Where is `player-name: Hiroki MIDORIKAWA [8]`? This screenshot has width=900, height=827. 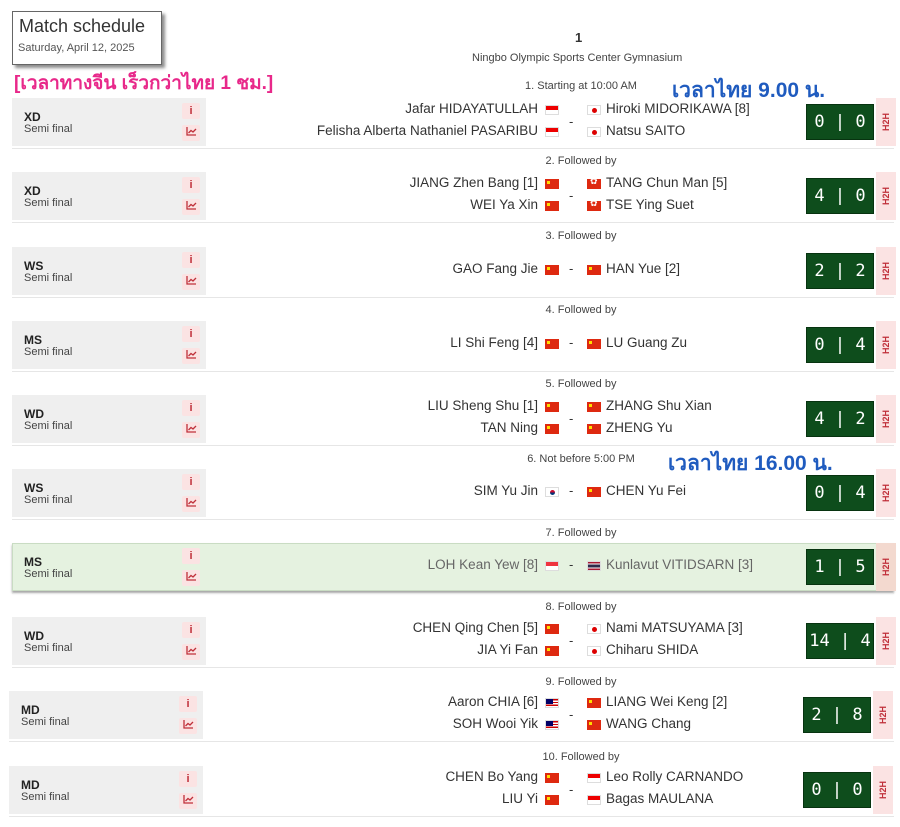
player-name: Hiroki MIDORIKAWA [8] is located at coordinates (678, 108).